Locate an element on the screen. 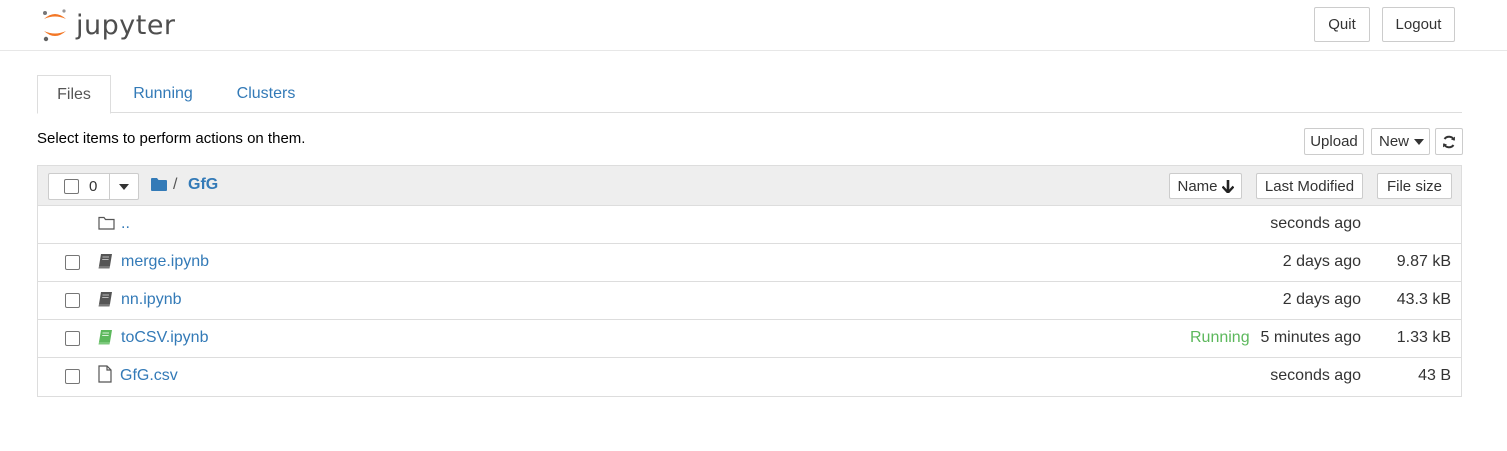  select-dropdown-button is located at coordinates (124, 186).